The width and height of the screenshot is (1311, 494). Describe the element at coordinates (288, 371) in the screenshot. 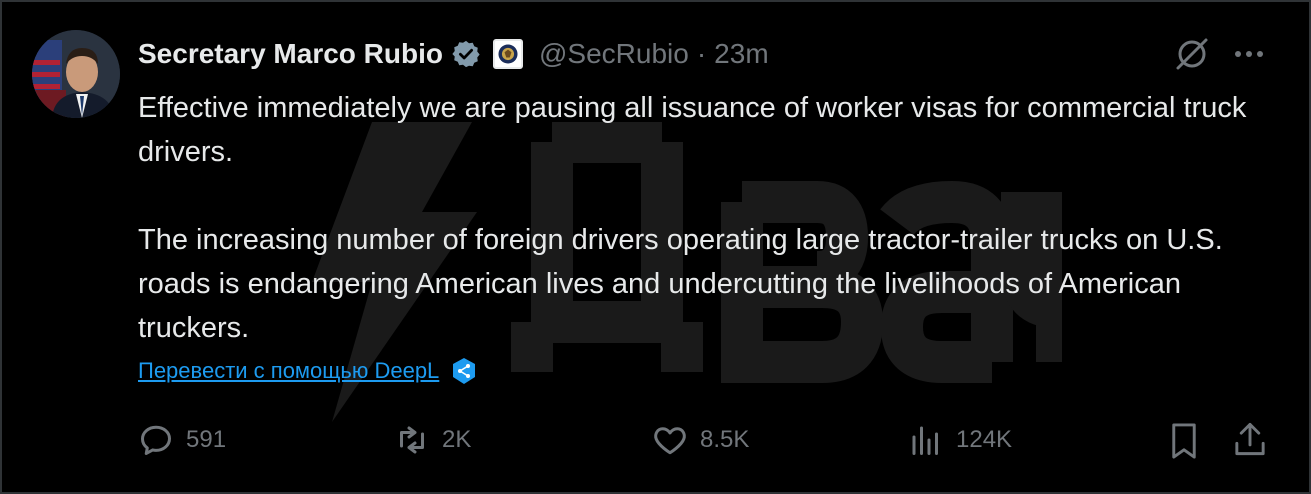

I see `translate-link: Перевести с помощью DeepL` at that location.